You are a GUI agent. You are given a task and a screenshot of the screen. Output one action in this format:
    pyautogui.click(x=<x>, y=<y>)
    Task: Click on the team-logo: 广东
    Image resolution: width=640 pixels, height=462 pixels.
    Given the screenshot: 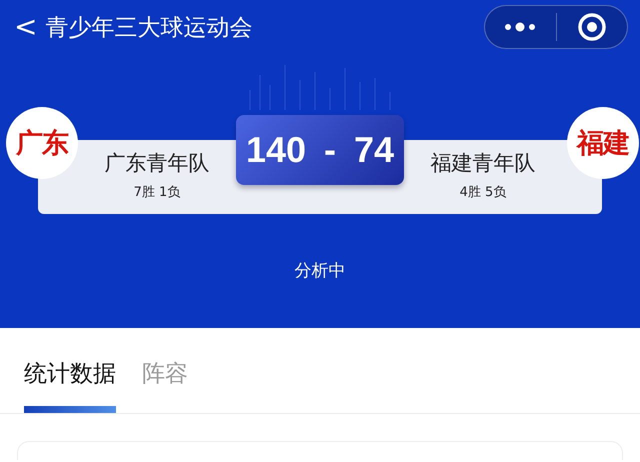 What is the action you would take?
    pyautogui.click(x=42, y=143)
    